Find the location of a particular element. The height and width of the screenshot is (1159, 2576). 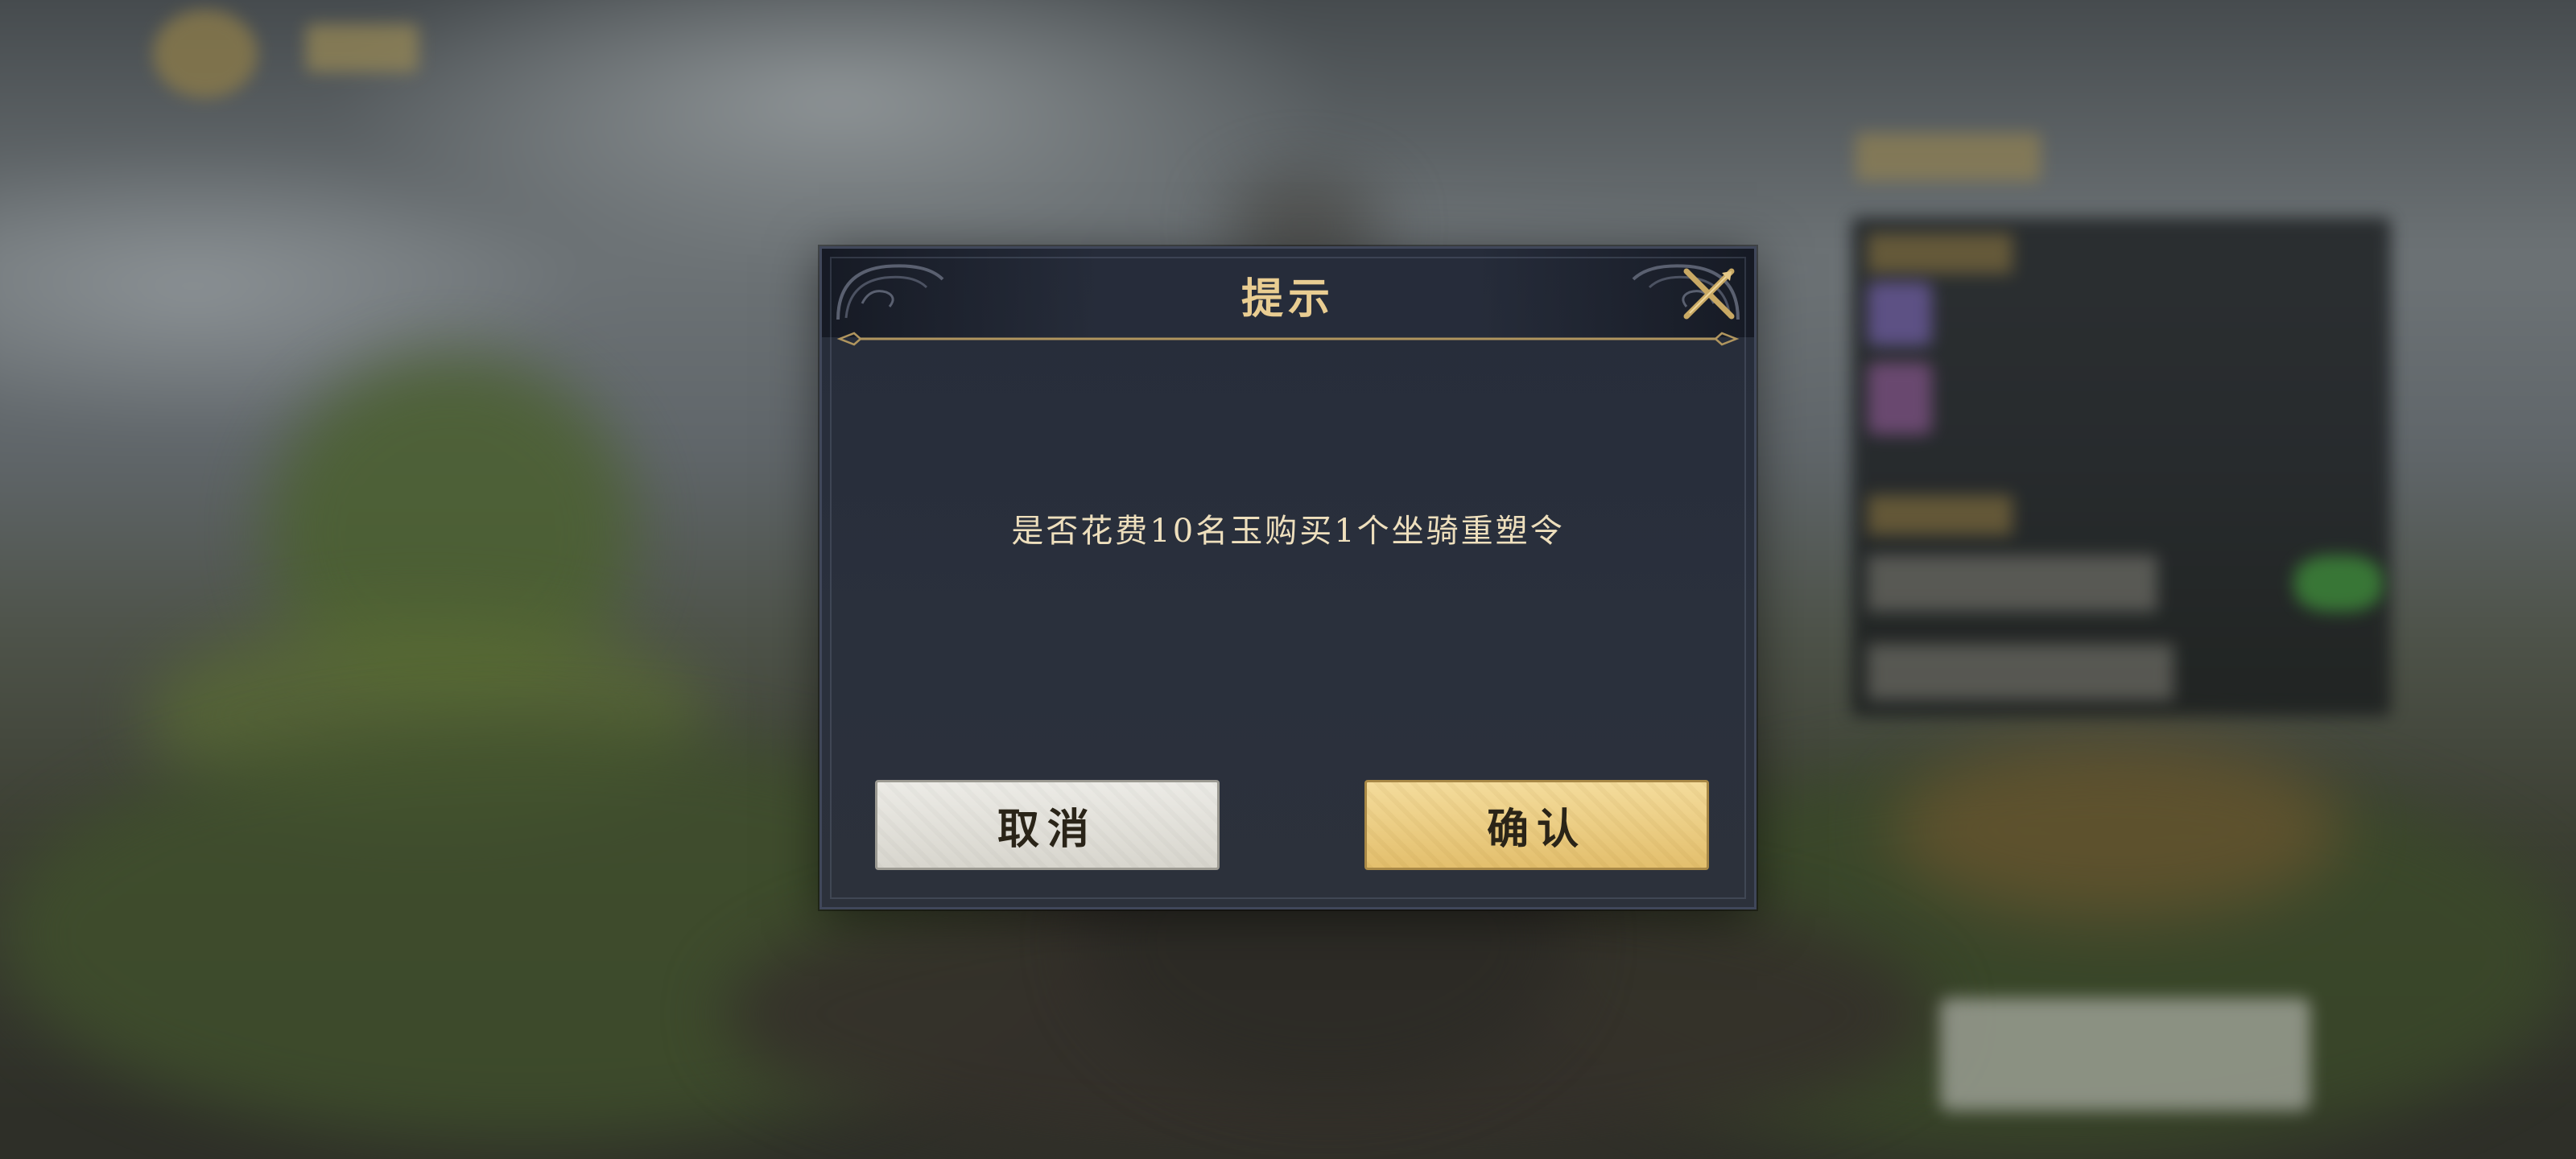

side-panel-title is located at coordinates (1948, 157).